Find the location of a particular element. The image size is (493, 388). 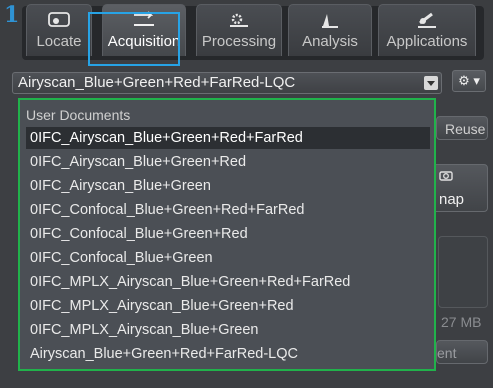

experiment-button-label: ent is located at coordinates (447, 353).